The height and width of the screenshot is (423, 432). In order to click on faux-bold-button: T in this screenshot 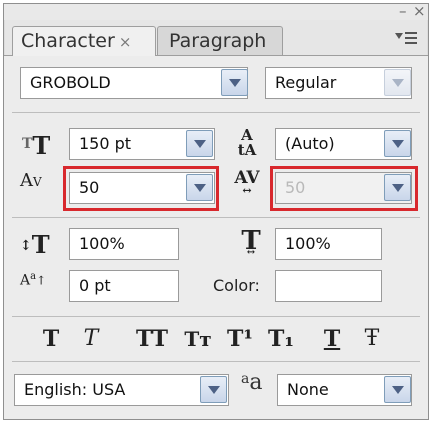, I will do `click(51, 340)`.